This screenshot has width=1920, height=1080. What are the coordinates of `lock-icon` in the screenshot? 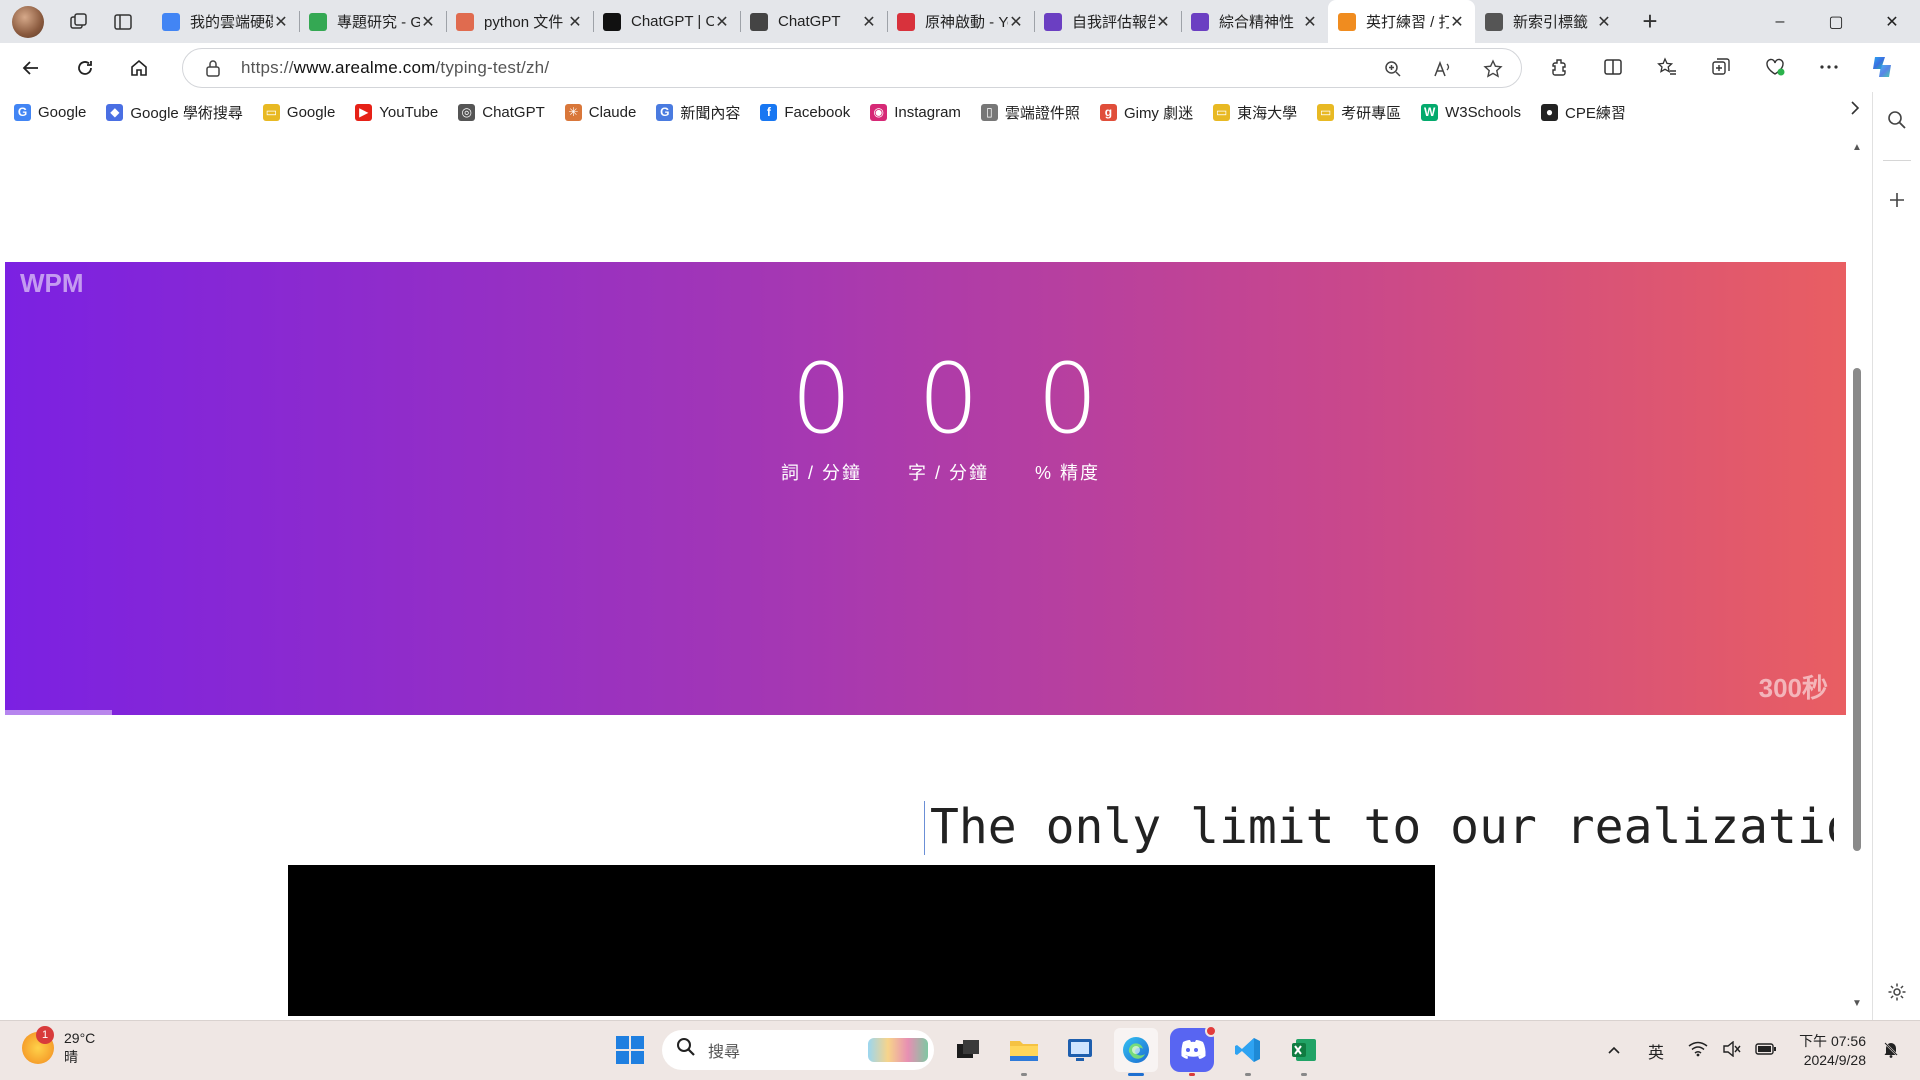 It's located at (213, 68).